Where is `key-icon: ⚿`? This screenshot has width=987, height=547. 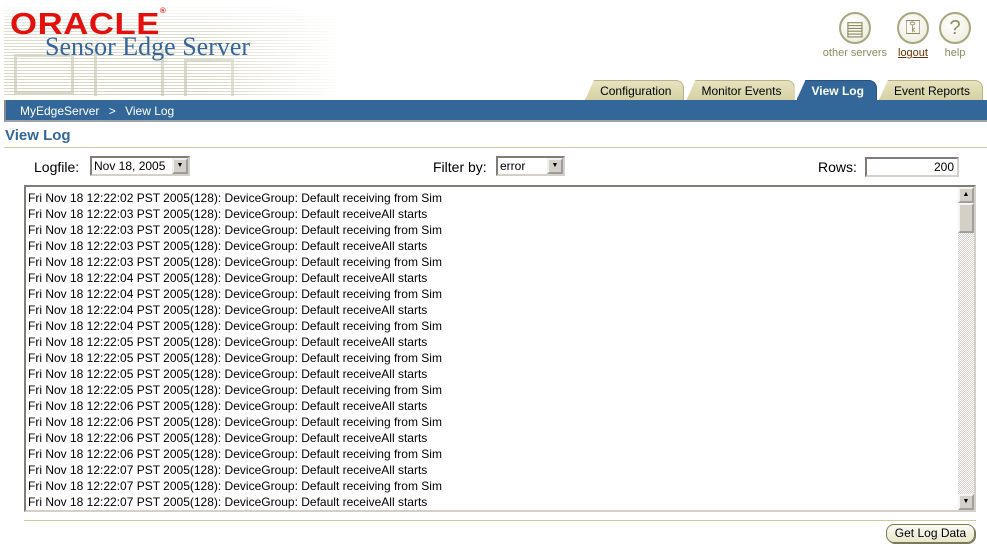 key-icon: ⚿ is located at coordinates (913, 28).